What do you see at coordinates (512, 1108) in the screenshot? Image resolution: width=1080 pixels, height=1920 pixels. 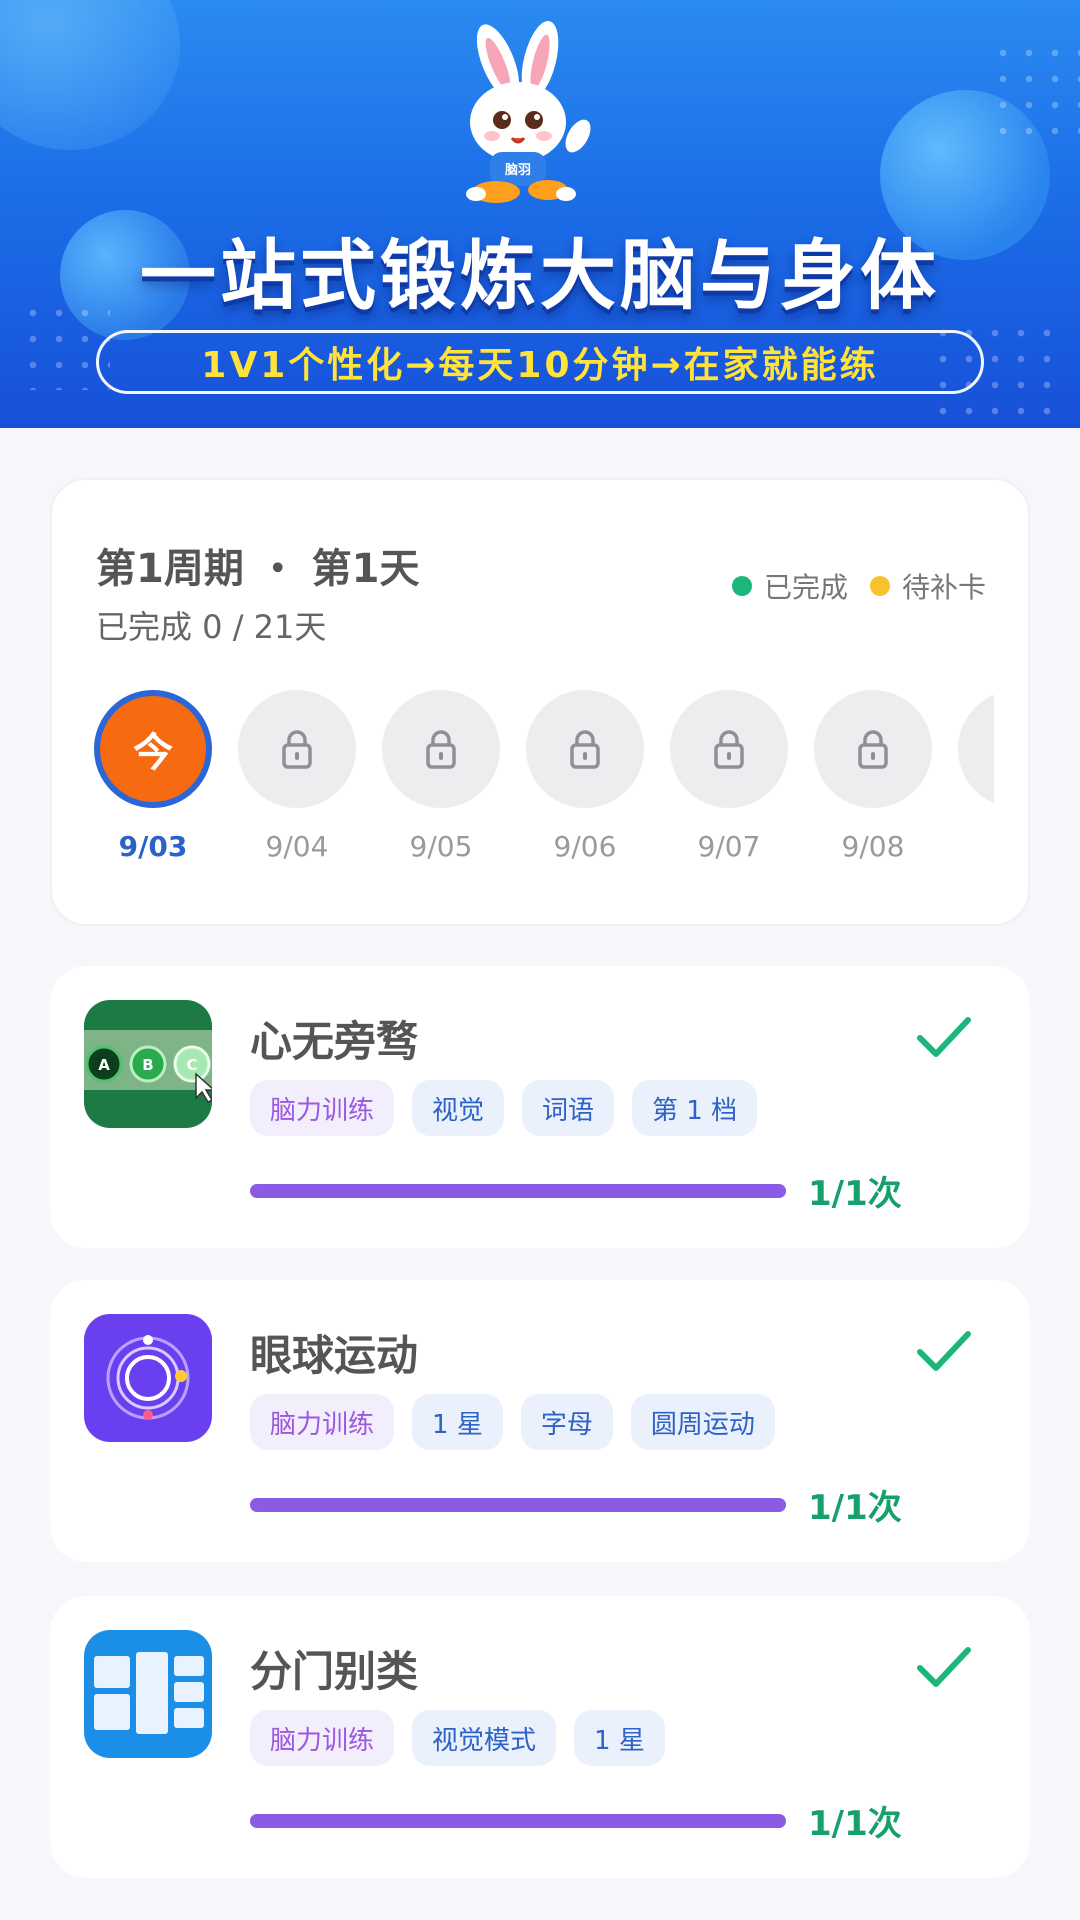 I see `task-tags: 脑力训练 视觉 词语 第 1 档` at bounding box center [512, 1108].